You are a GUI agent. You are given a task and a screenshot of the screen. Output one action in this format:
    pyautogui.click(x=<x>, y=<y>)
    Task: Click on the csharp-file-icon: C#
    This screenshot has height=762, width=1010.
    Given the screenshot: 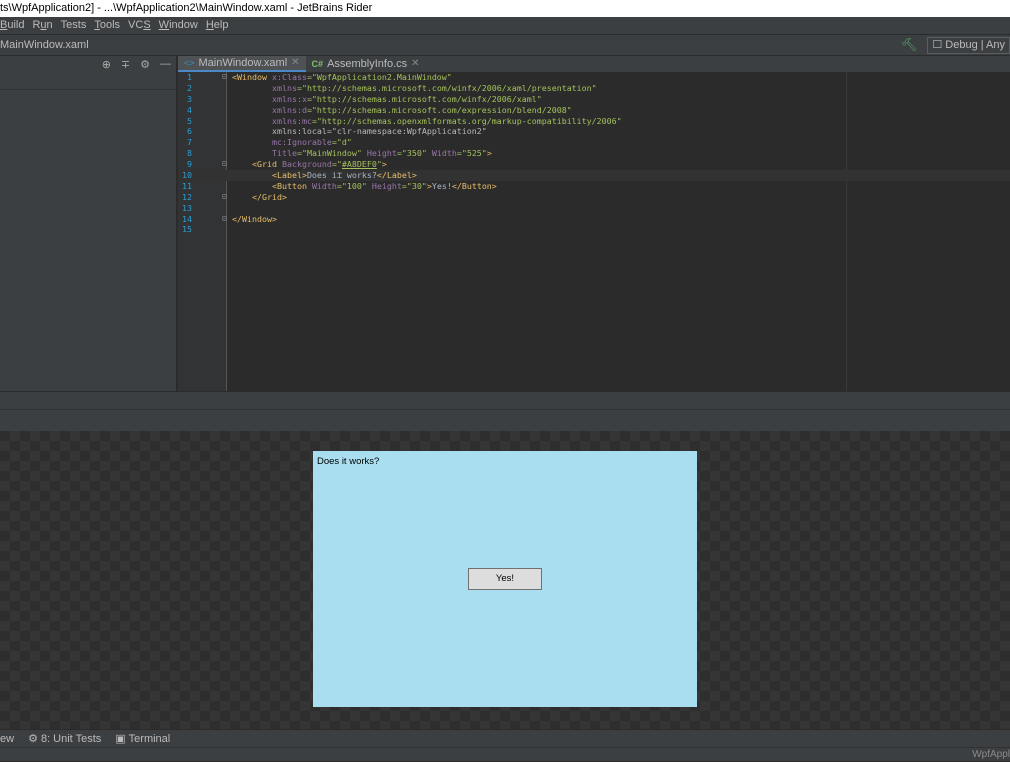 What is the action you would take?
    pyautogui.click(x=317, y=64)
    